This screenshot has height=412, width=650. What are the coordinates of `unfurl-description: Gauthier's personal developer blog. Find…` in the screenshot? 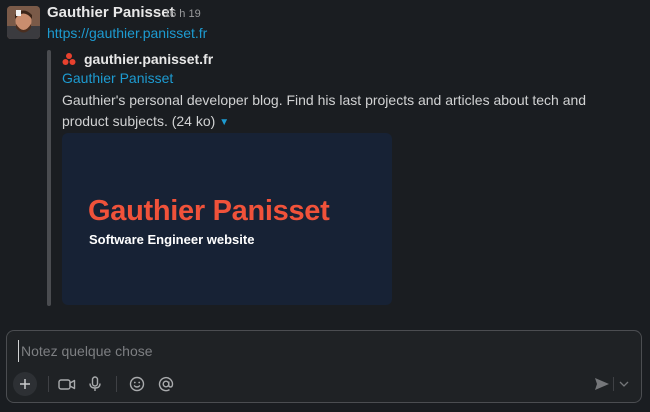 It's located at (324, 110).